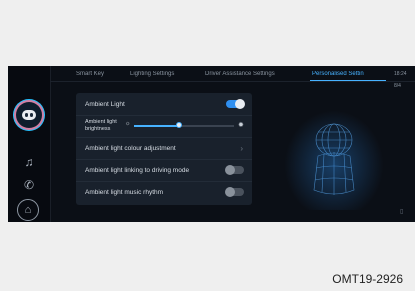  What do you see at coordinates (235, 104) in the screenshot?
I see `ambient-light-toggle` at bounding box center [235, 104].